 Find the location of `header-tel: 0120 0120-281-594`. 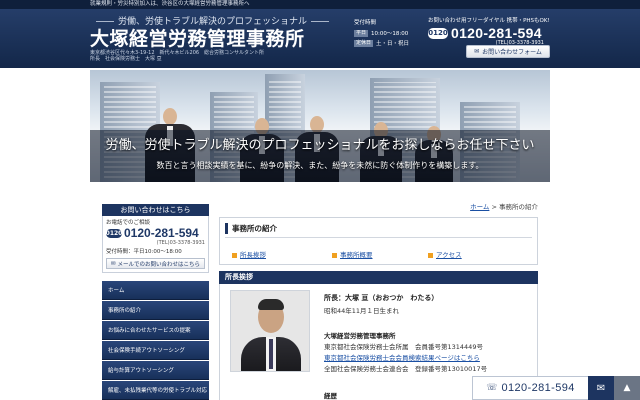

header-tel: 0120 0120-281-594 is located at coordinates (490, 33).